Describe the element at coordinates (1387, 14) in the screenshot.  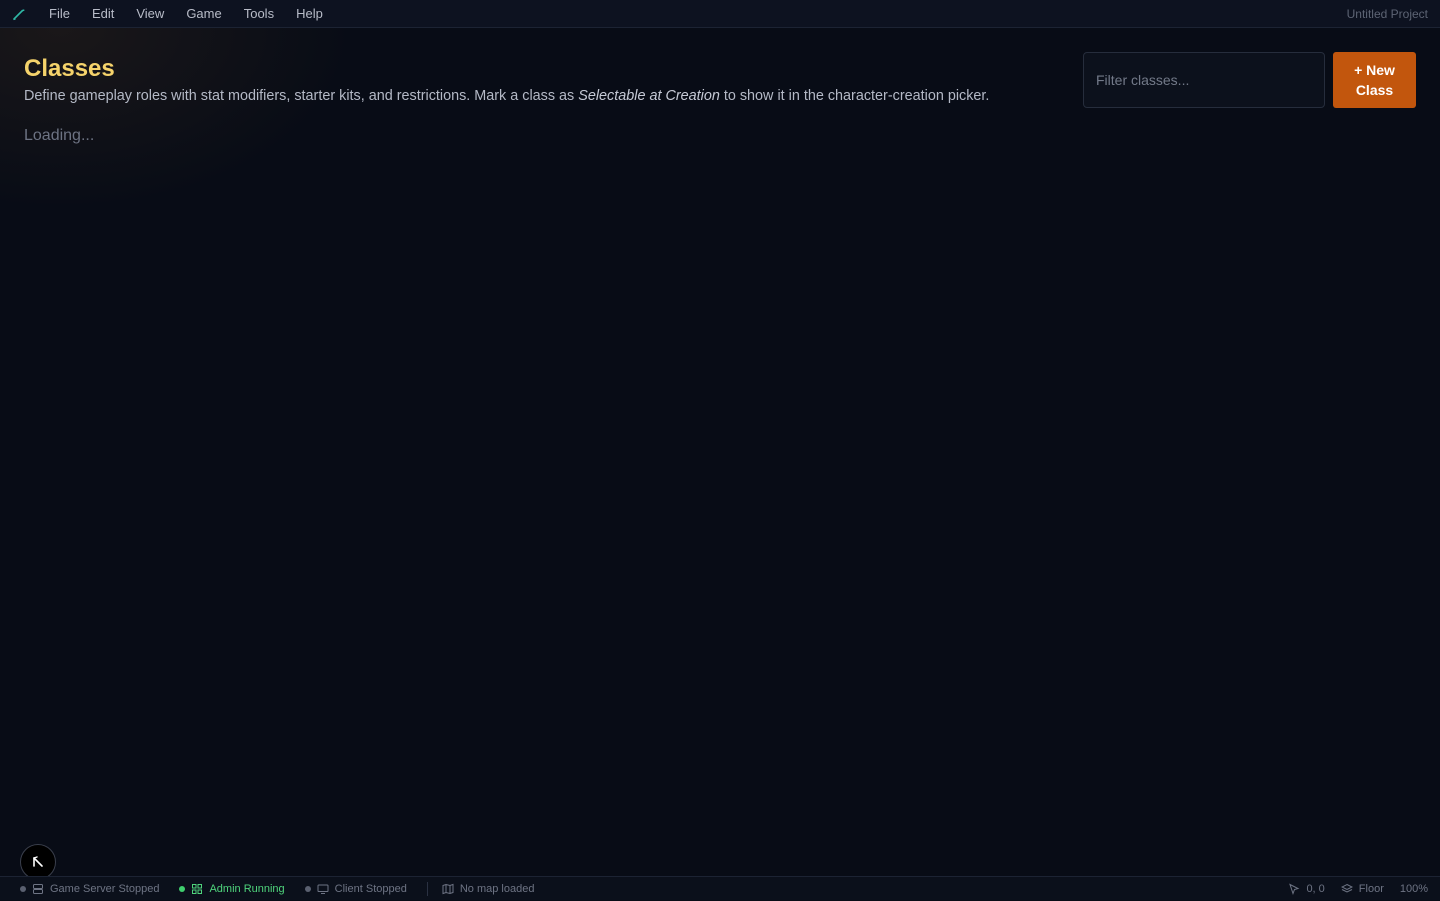
I see `project-title: Untitled Project` at that location.